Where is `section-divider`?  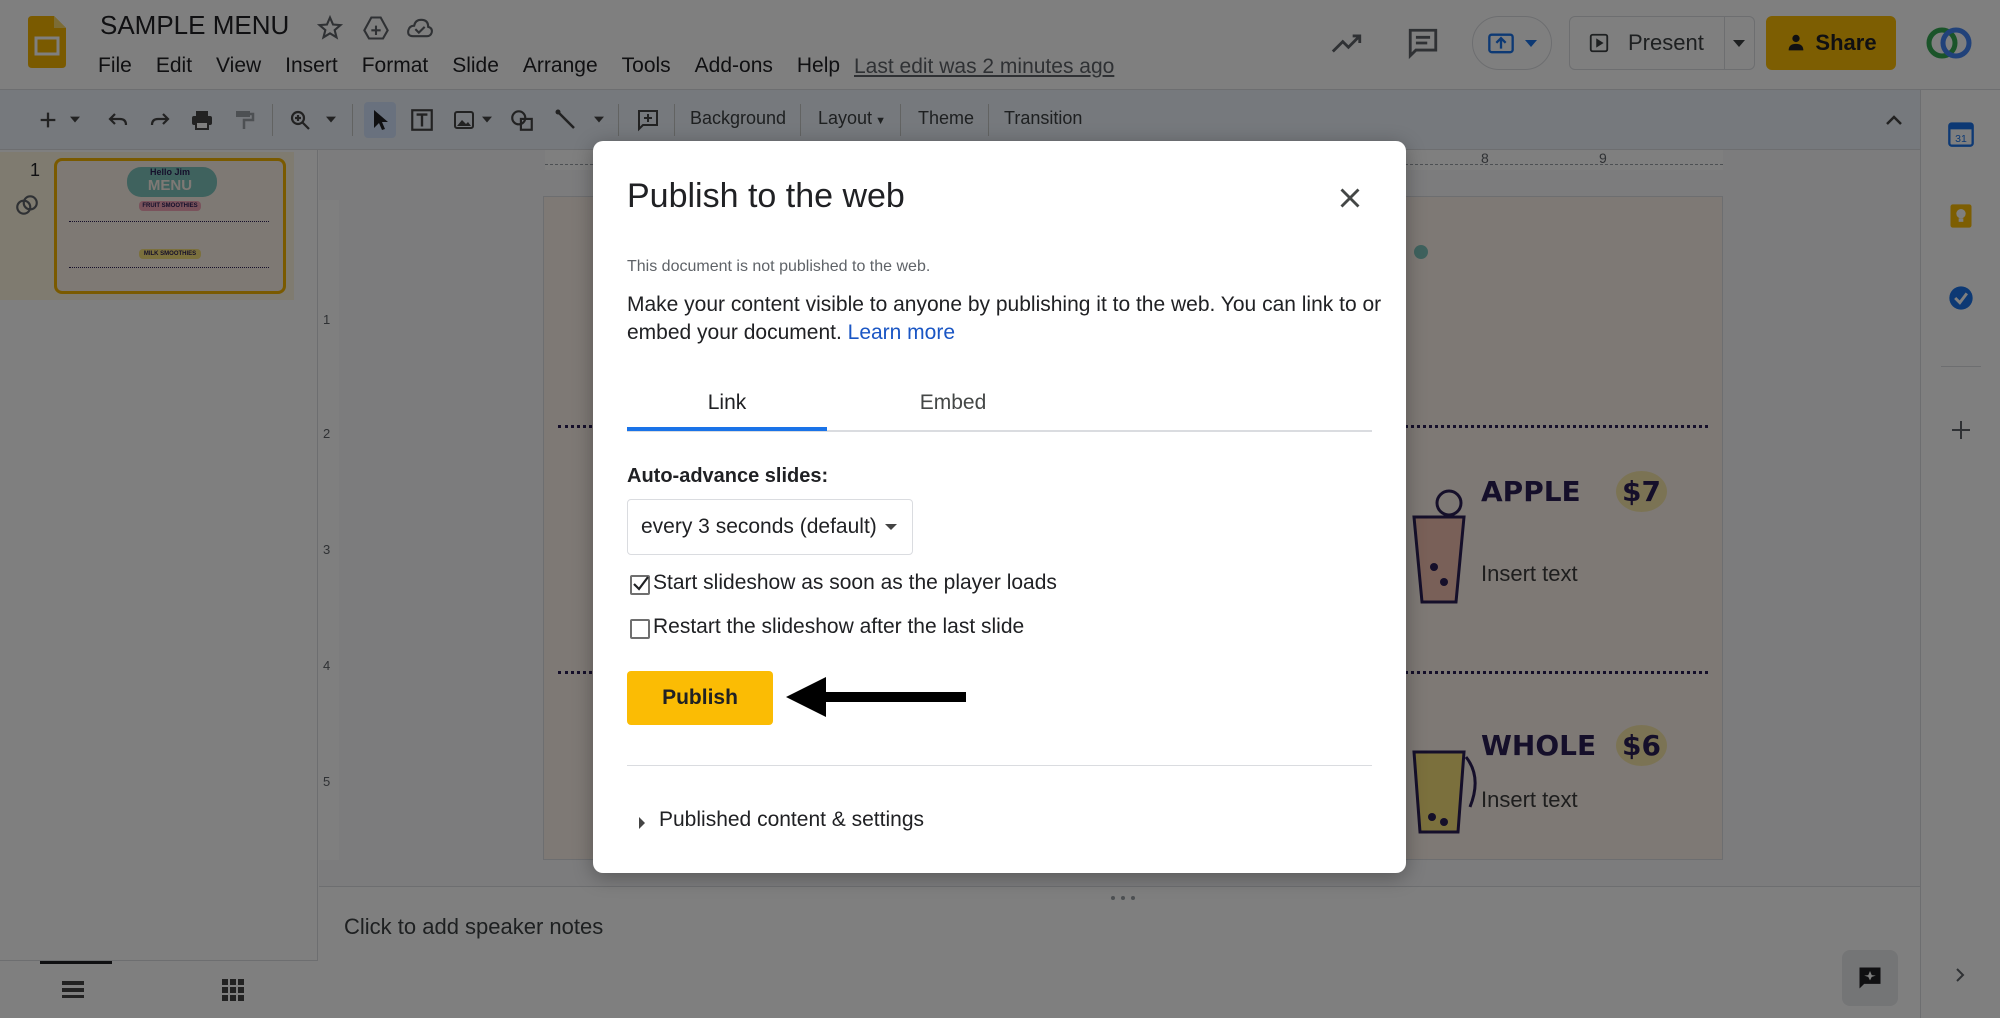
section-divider is located at coordinates (999, 765).